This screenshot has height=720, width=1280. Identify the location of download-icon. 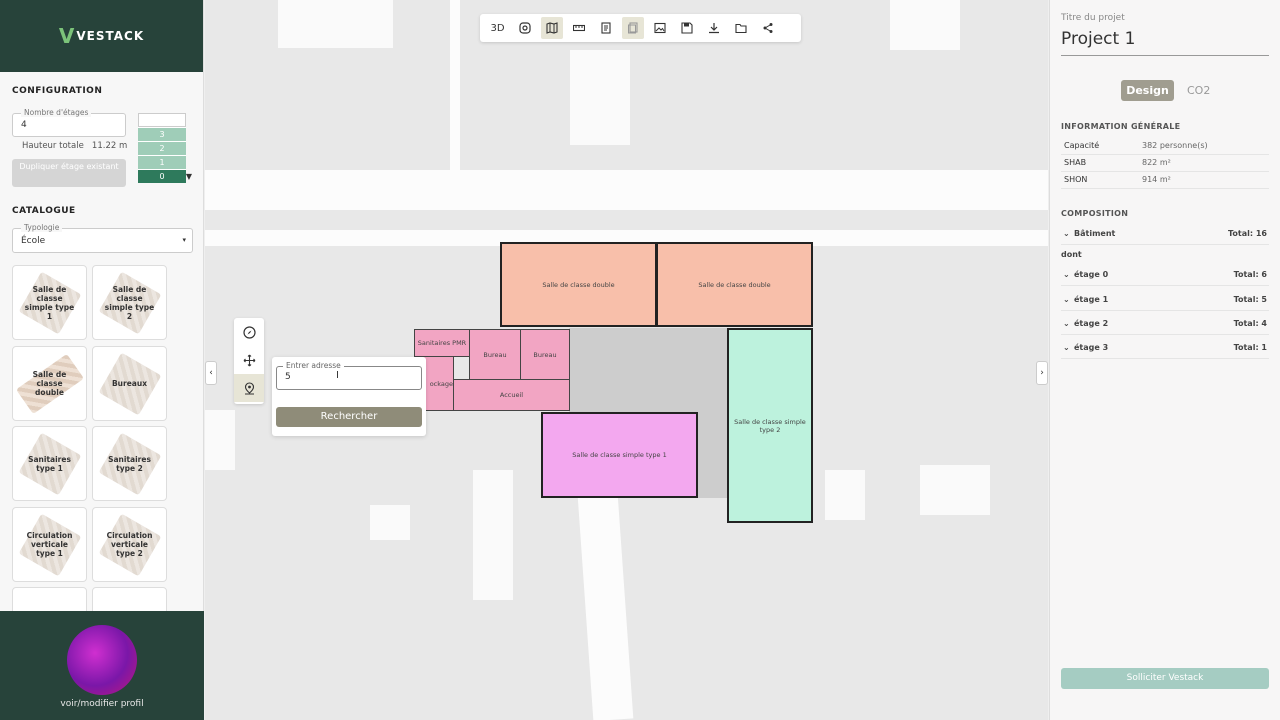
(714, 28).